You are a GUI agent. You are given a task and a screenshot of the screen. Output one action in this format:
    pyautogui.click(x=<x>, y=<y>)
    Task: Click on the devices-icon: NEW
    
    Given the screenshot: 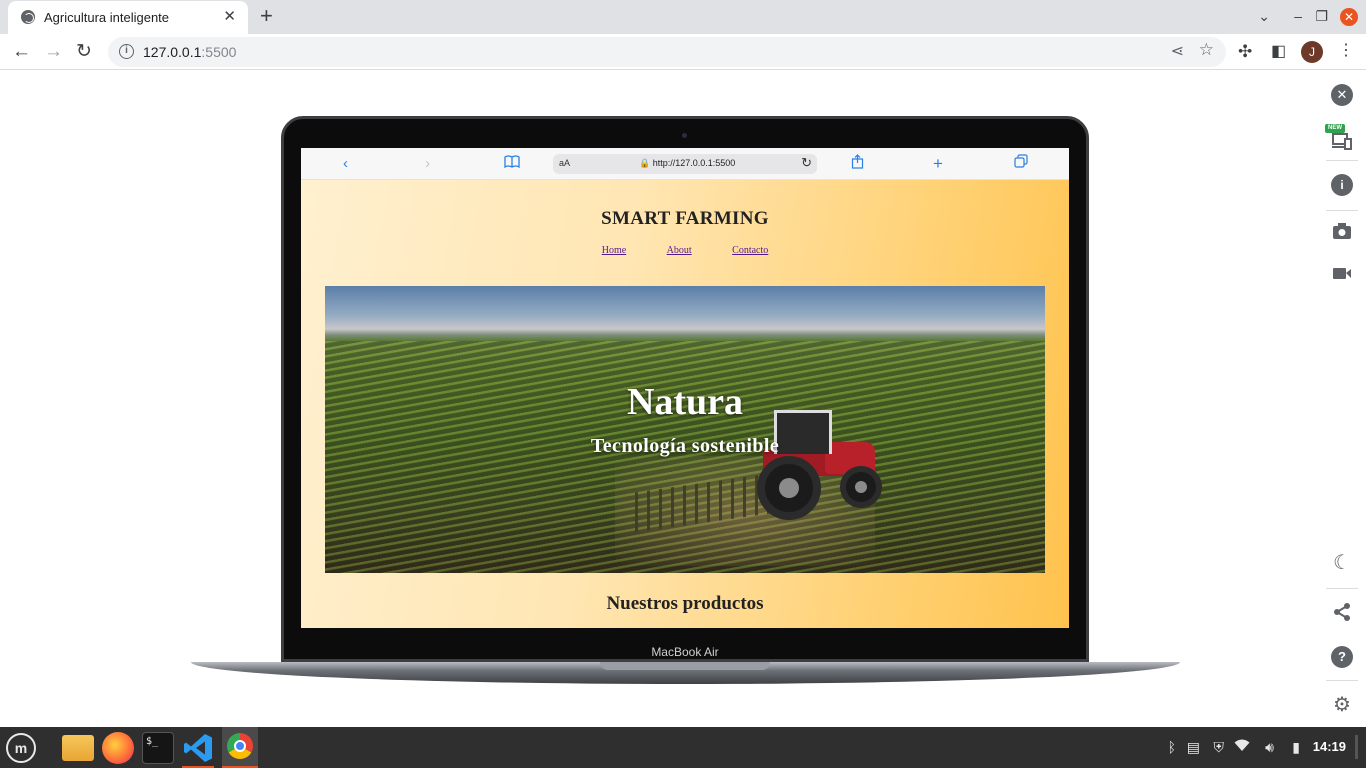 What is the action you would take?
    pyautogui.click(x=1339, y=138)
    